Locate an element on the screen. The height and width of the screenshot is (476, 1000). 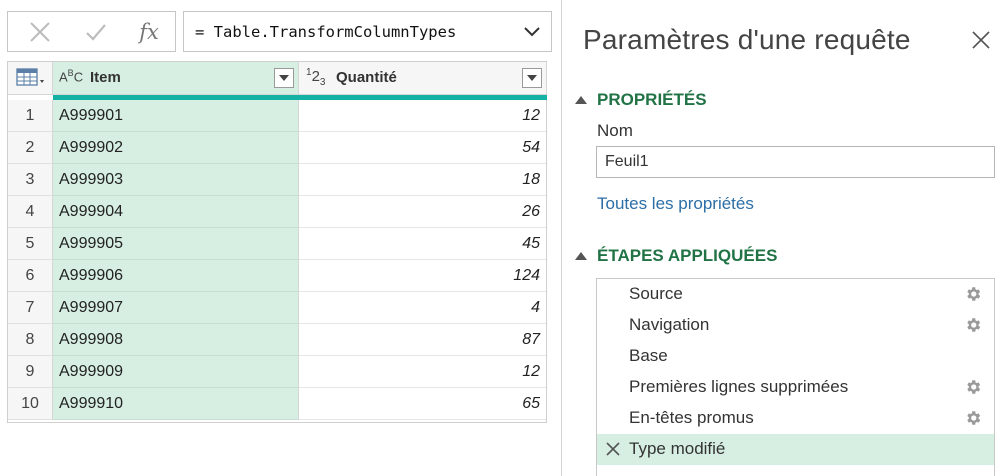
cell-item: A999905 is located at coordinates (176, 244).